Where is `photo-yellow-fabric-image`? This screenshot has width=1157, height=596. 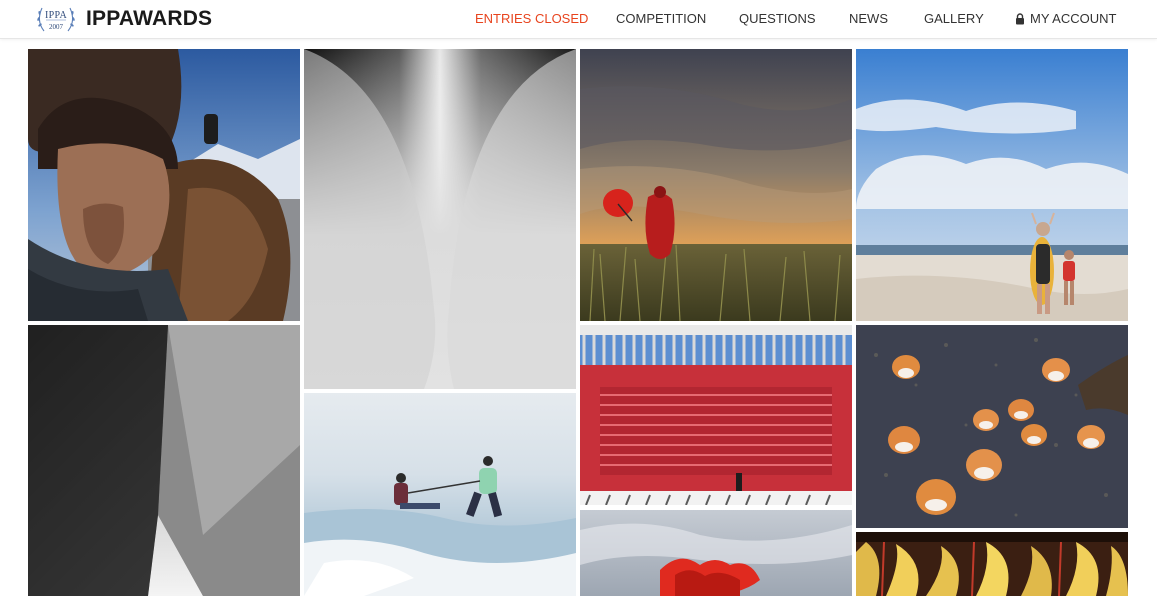
photo-yellow-fabric-image is located at coordinates (992, 564).